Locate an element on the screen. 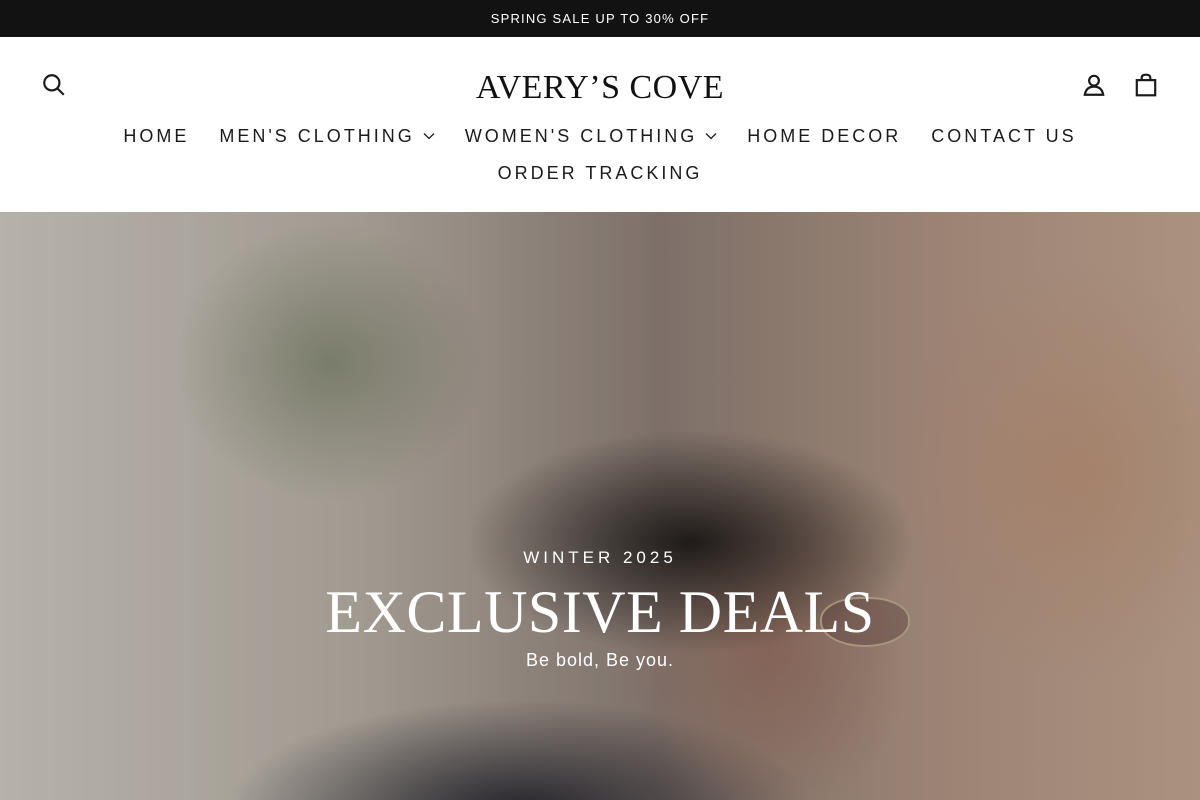  nav-row: ORDER TRACKING is located at coordinates (600, 173).